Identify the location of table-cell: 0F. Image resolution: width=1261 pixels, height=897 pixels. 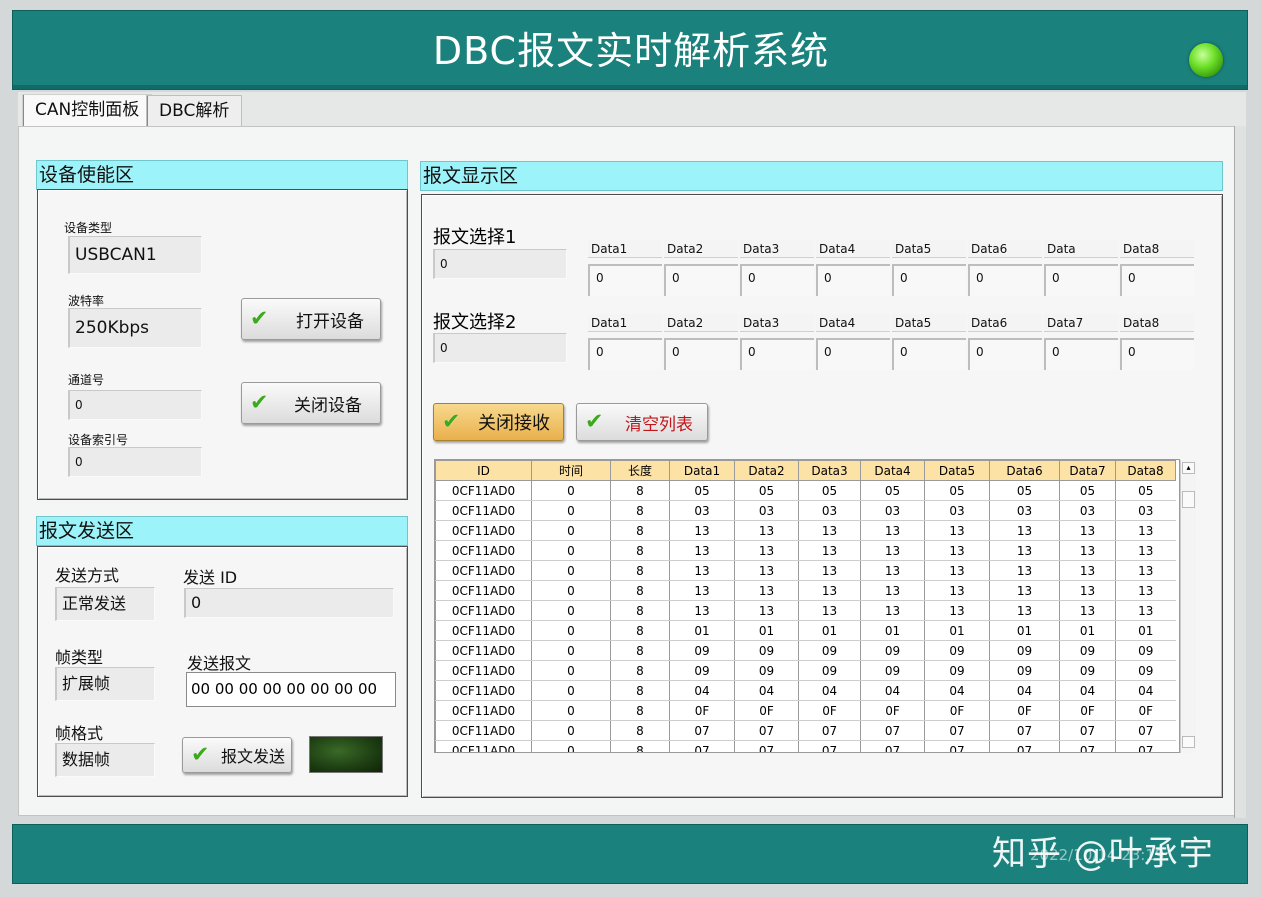
(702, 710).